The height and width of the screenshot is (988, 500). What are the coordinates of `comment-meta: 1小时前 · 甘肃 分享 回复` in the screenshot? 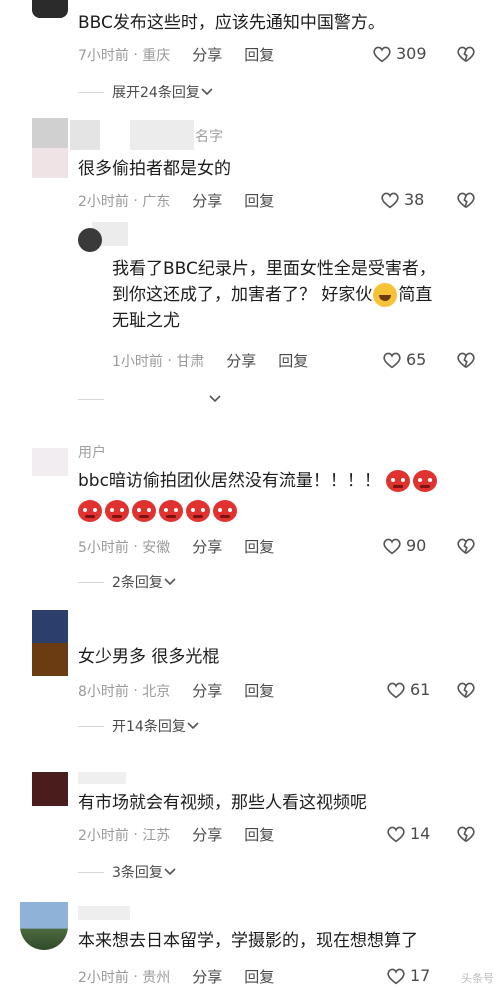 It's located at (210, 360).